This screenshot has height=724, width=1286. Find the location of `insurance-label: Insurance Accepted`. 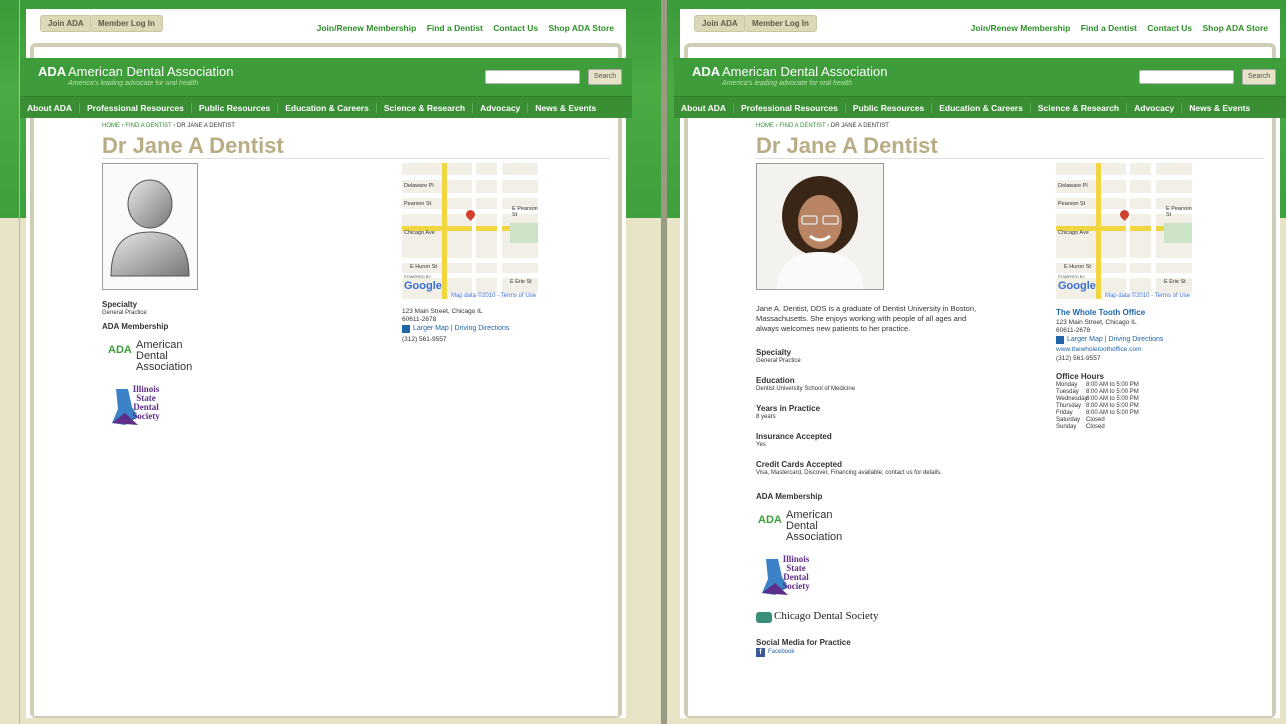

insurance-label: Insurance Accepted is located at coordinates (794, 436).